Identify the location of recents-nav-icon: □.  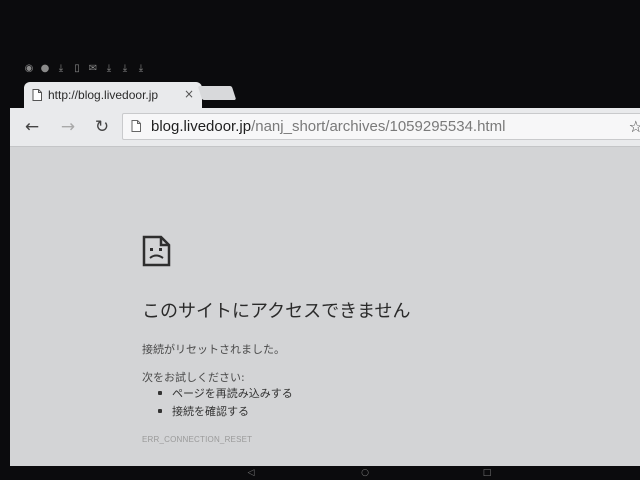
(487, 473).